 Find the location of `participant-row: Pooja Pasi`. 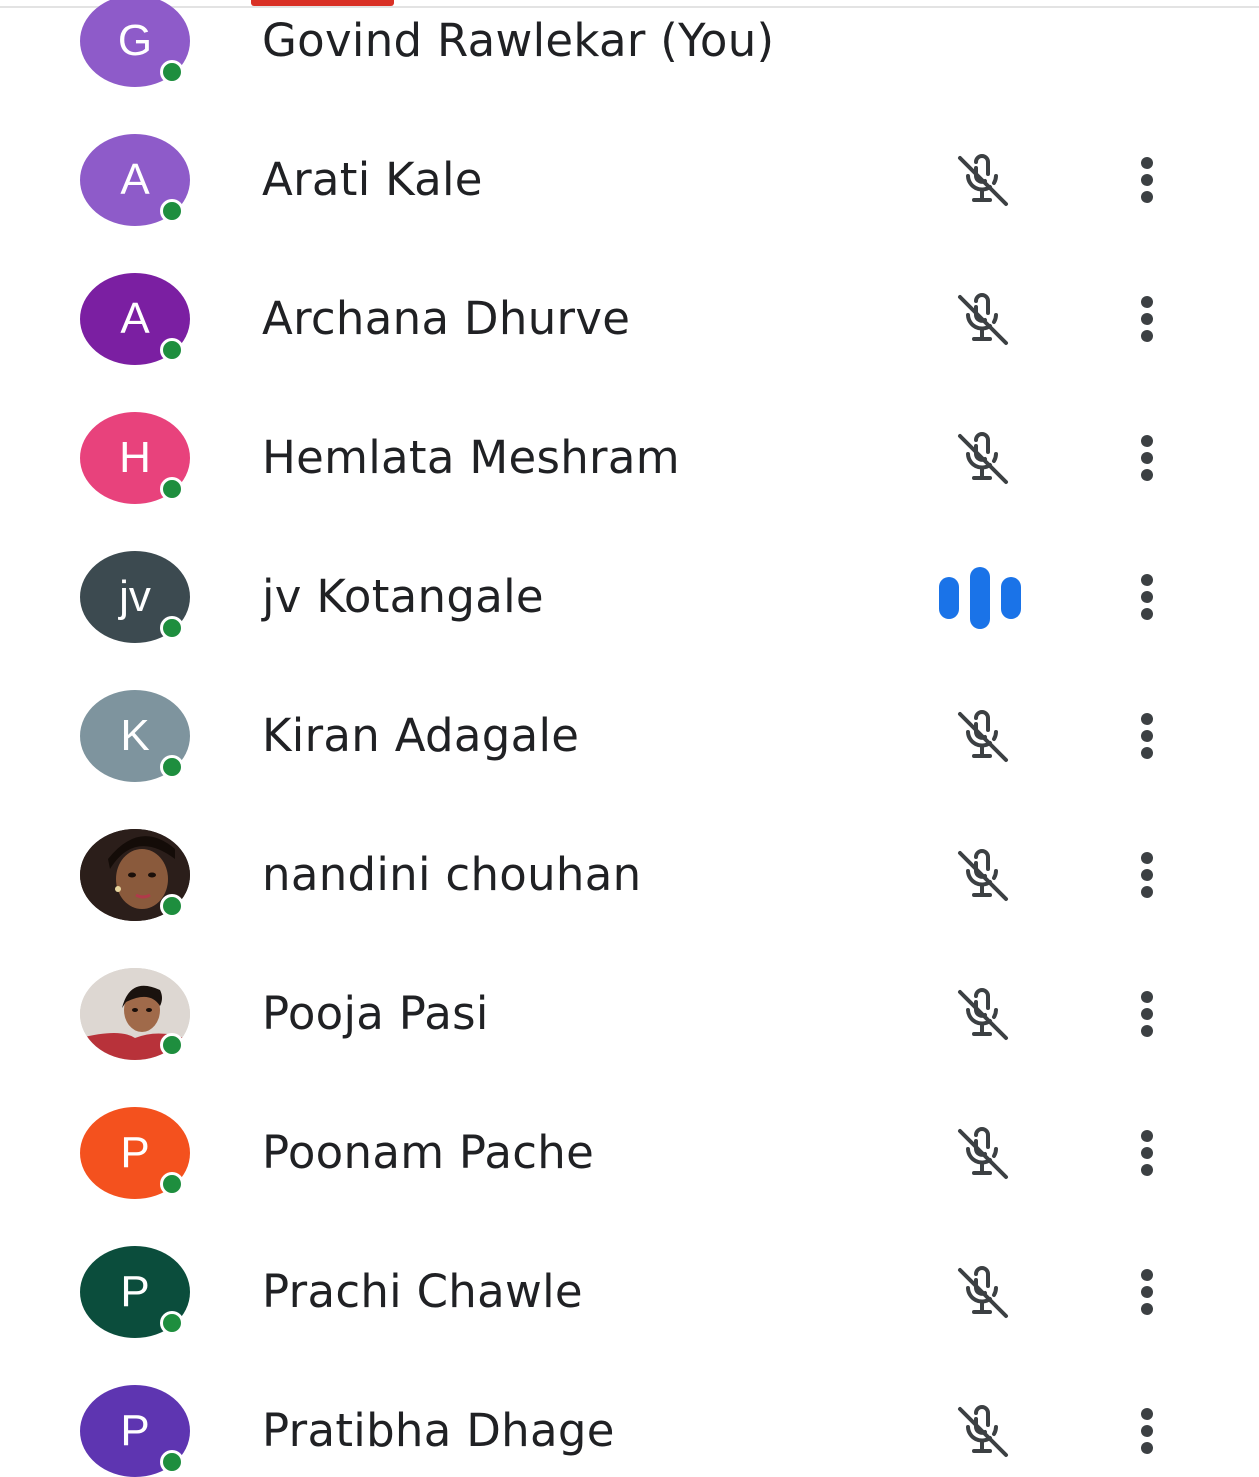

participant-row: Pooja Pasi is located at coordinates (629, 967).